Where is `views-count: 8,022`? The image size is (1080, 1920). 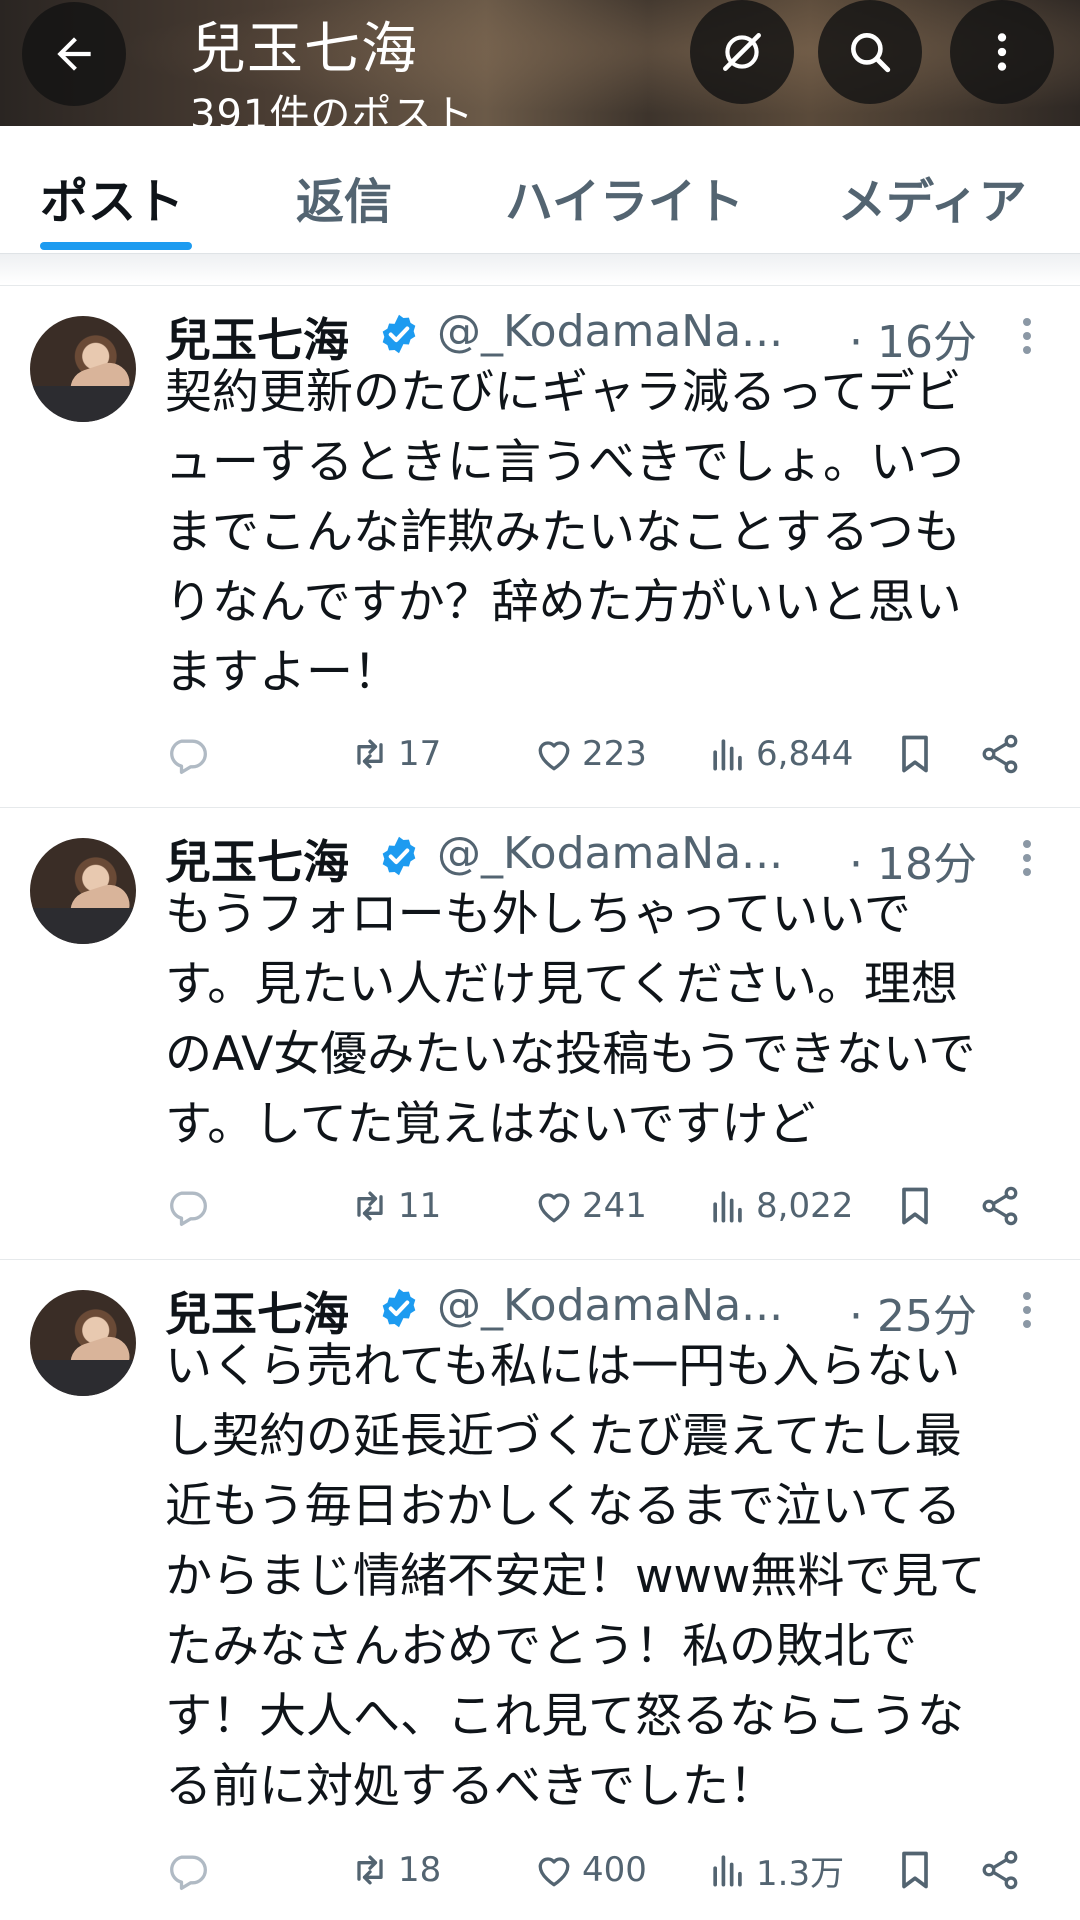
views-count: 8,022 is located at coordinates (805, 1206).